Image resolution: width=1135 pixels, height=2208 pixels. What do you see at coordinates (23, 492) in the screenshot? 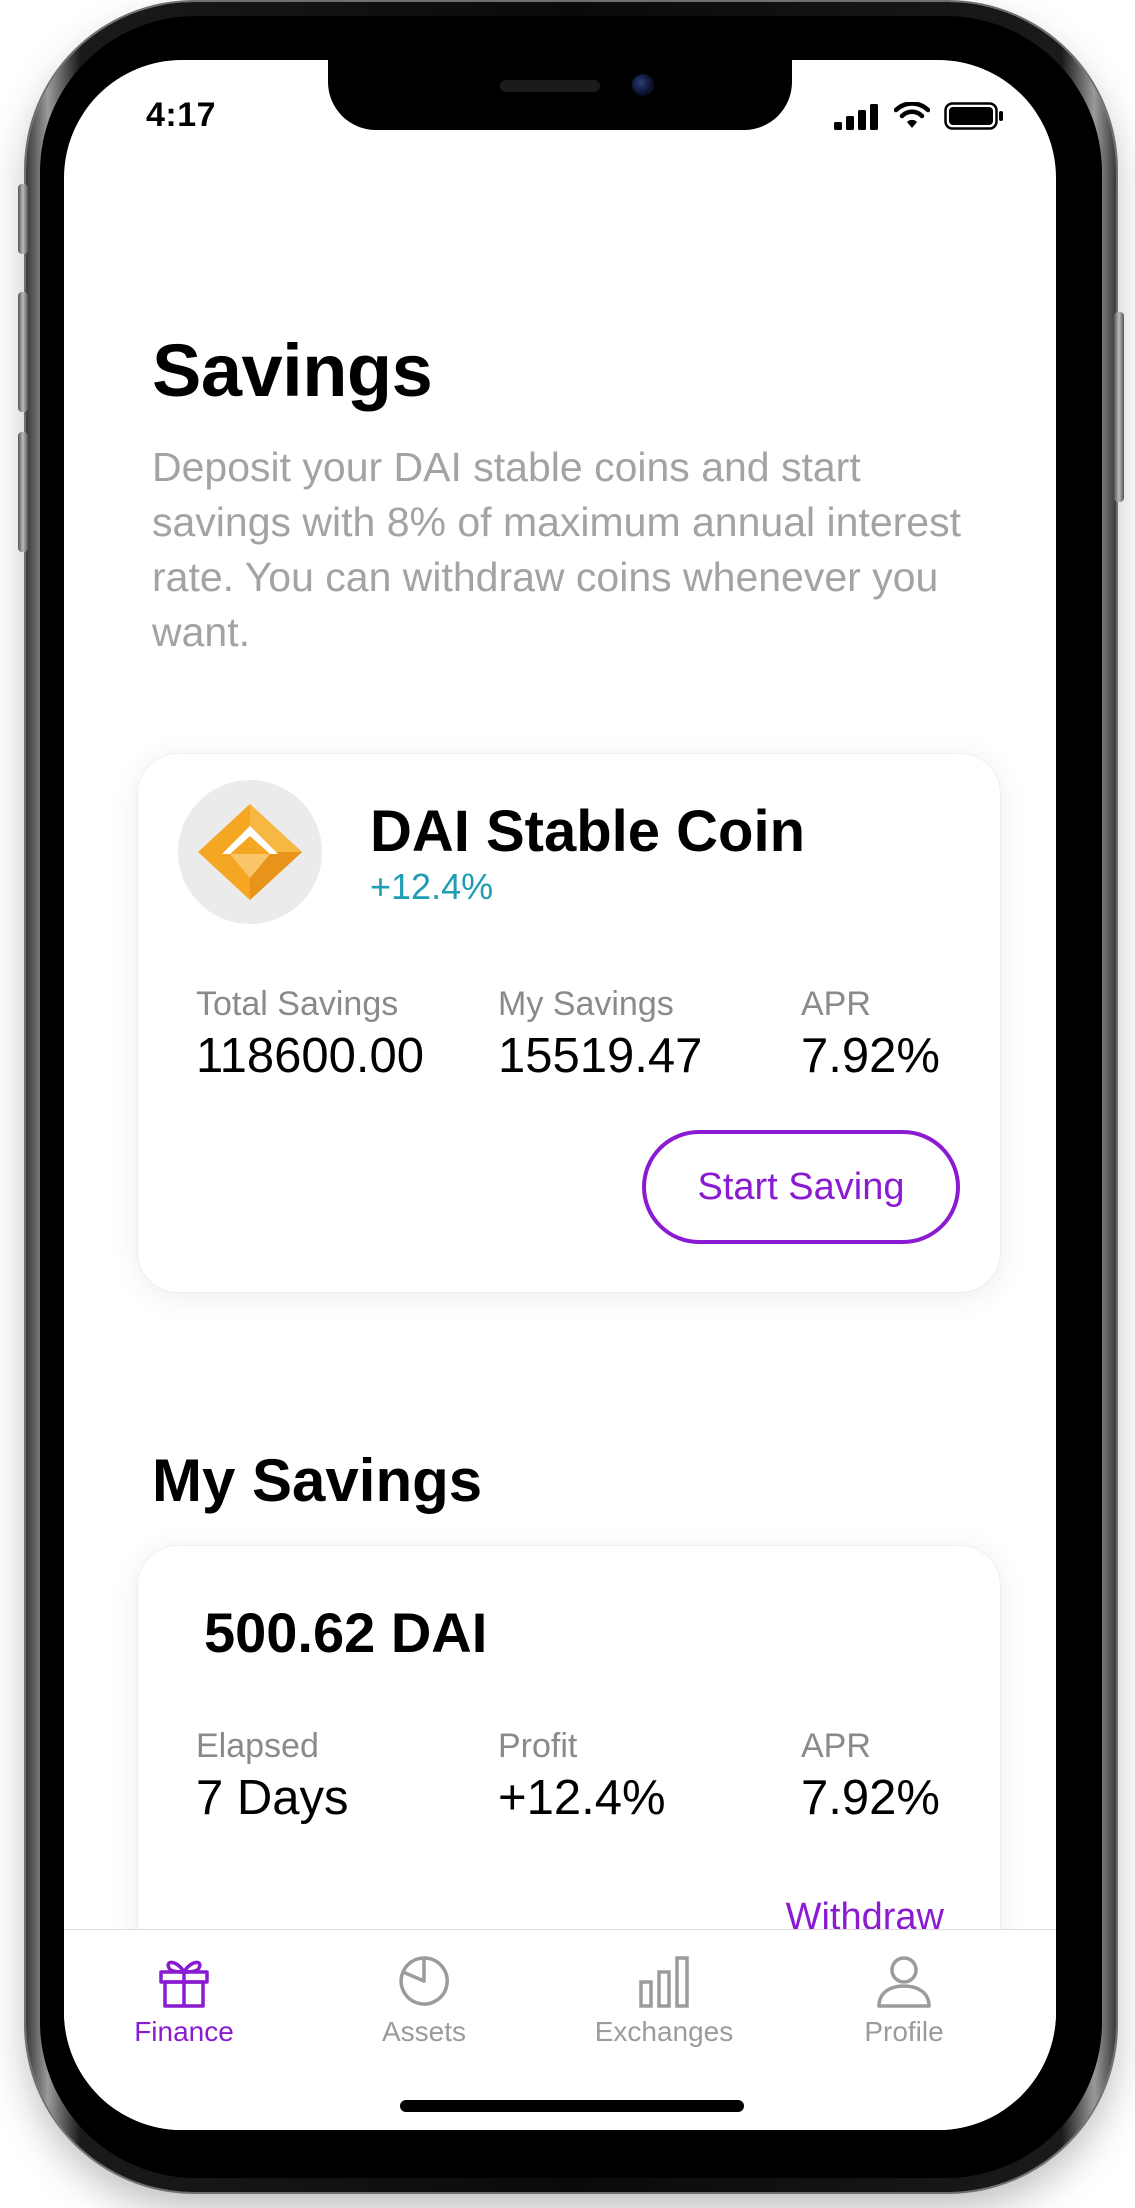
I see `volume-down-button` at bounding box center [23, 492].